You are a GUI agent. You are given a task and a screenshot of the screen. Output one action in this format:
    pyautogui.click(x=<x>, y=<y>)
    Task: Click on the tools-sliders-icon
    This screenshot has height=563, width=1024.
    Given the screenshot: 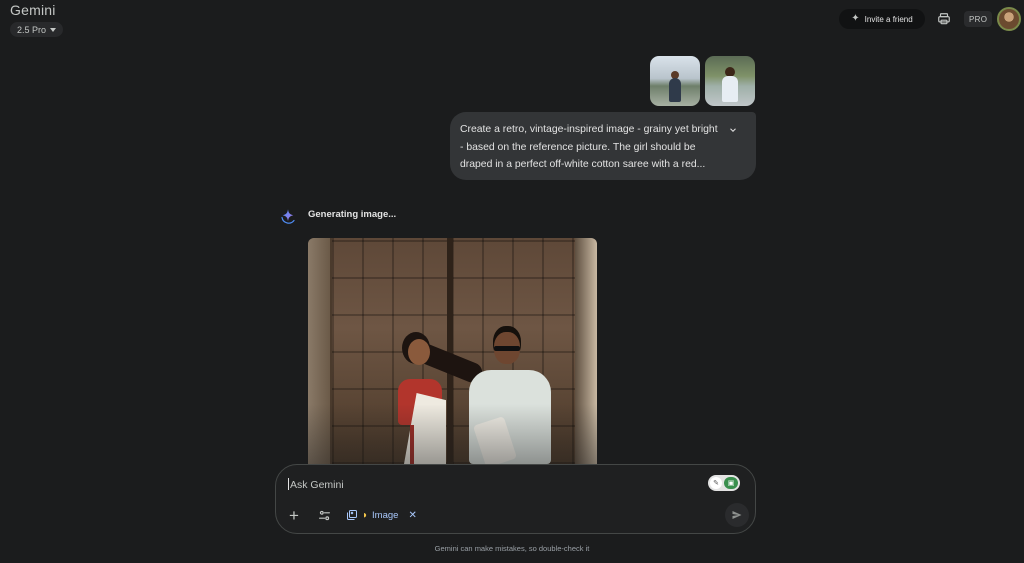 What is the action you would take?
    pyautogui.click(x=324, y=515)
    